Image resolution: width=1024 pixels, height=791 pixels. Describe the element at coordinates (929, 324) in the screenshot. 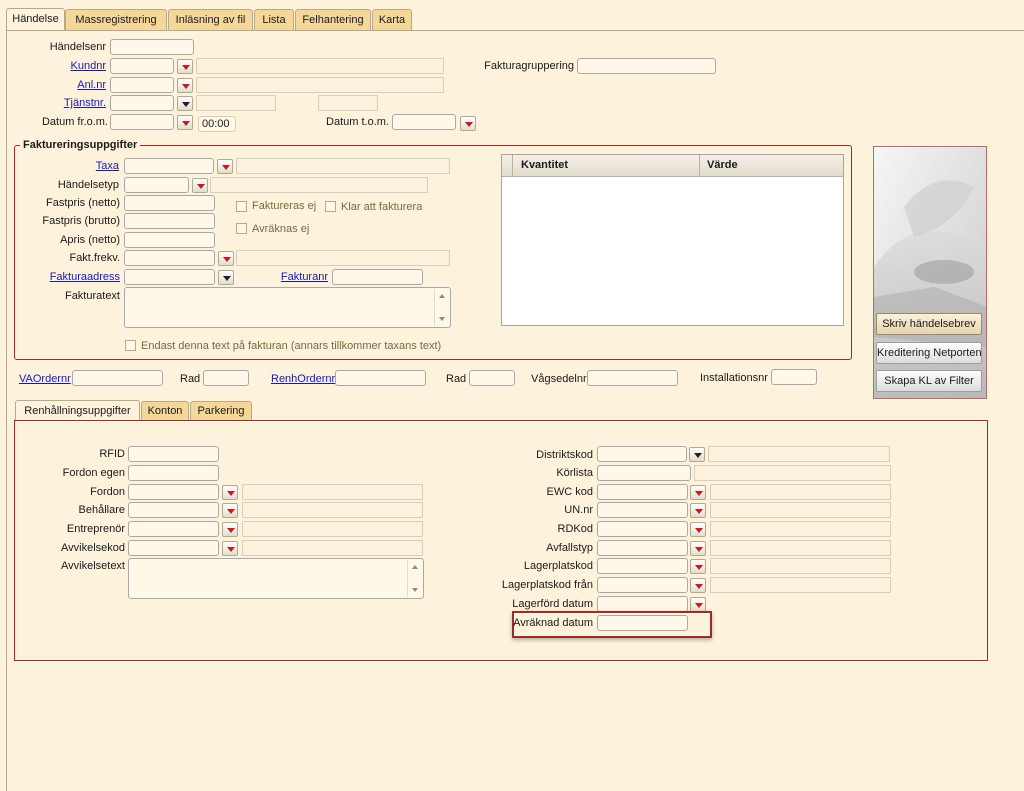

I see `skriv-handelsebrev-button: Skriv händelsebrev` at that location.